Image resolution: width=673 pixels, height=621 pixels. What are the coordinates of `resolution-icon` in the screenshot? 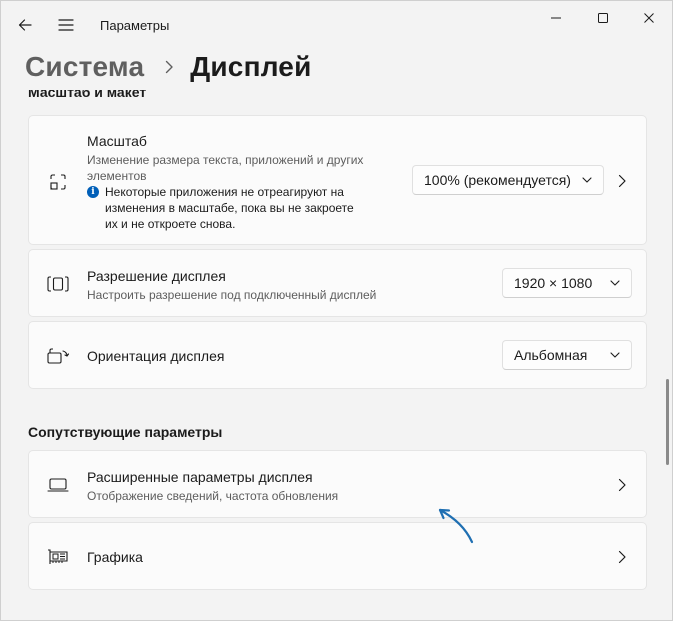 It's located at (58, 284).